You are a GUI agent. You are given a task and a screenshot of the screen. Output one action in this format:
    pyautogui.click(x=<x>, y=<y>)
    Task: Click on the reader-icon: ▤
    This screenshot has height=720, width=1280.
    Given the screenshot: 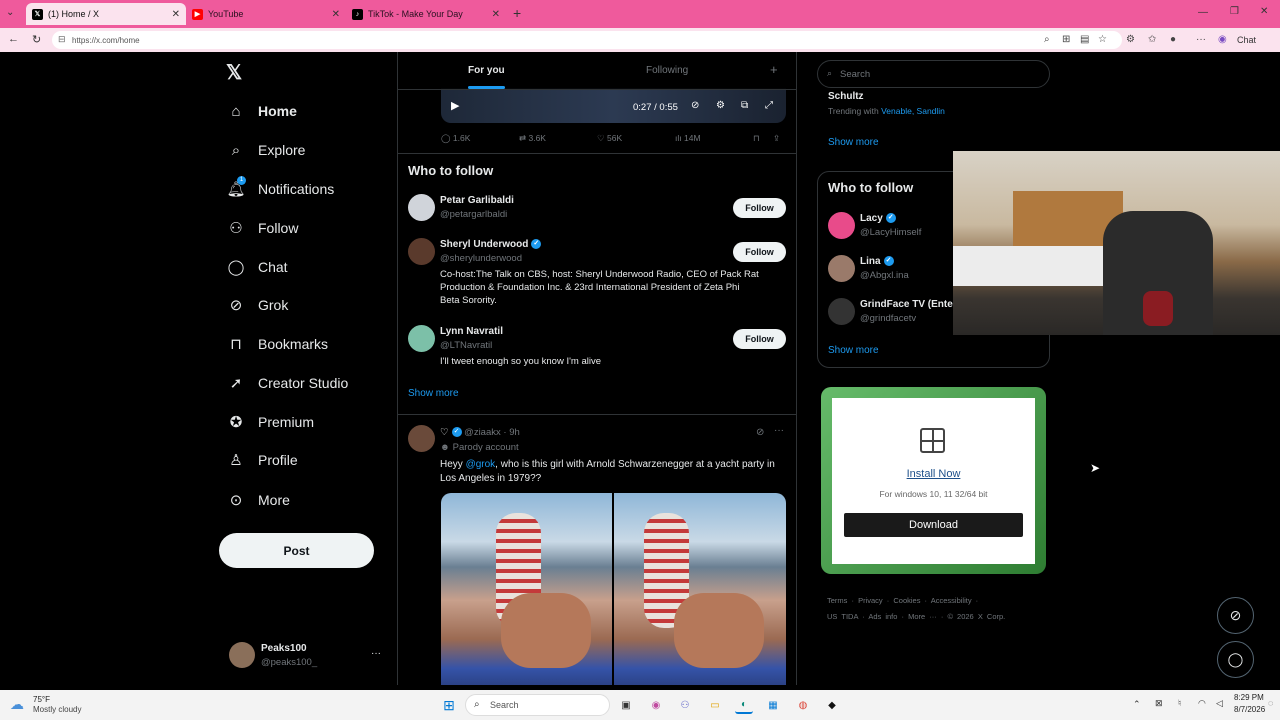 What is the action you would take?
    pyautogui.click(x=1084, y=39)
    